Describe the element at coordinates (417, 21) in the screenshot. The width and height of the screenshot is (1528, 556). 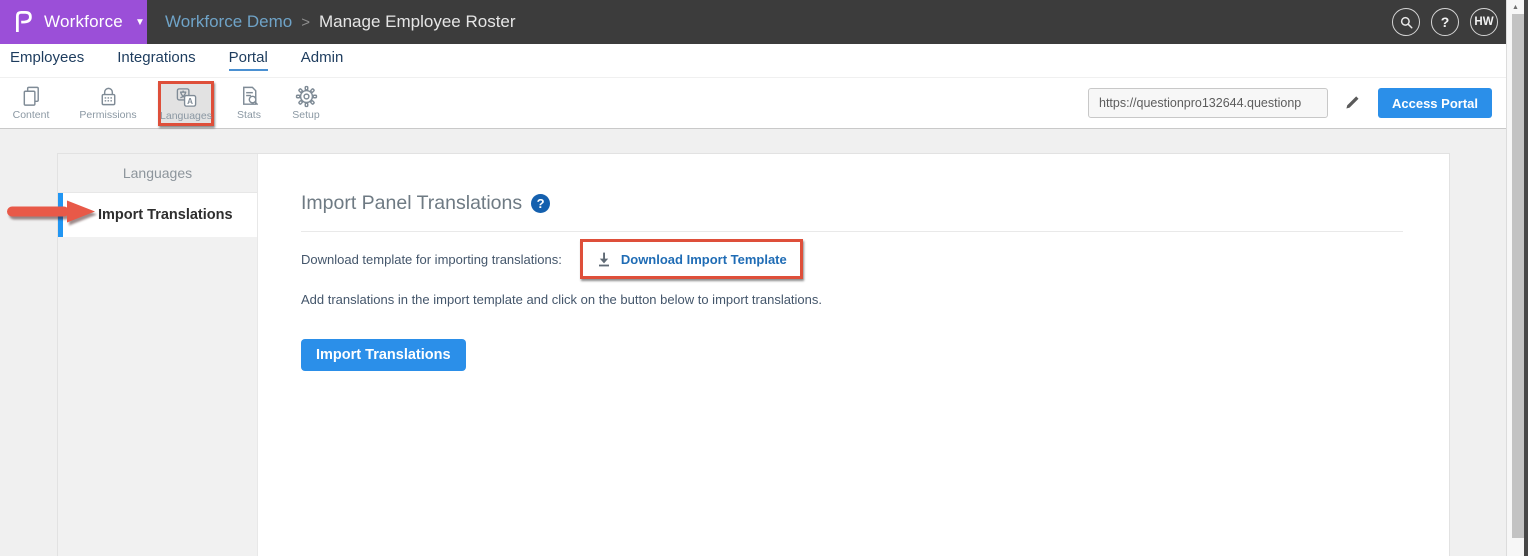
I see `breadcrumb-current: Manage Employee Roster` at that location.